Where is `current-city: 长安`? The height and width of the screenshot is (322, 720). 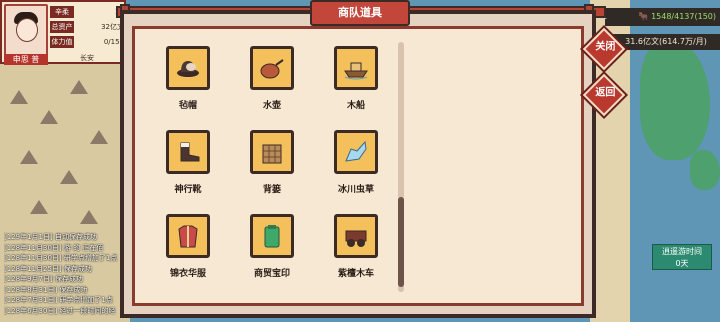
current-city: 长安 is located at coordinates (87, 58).